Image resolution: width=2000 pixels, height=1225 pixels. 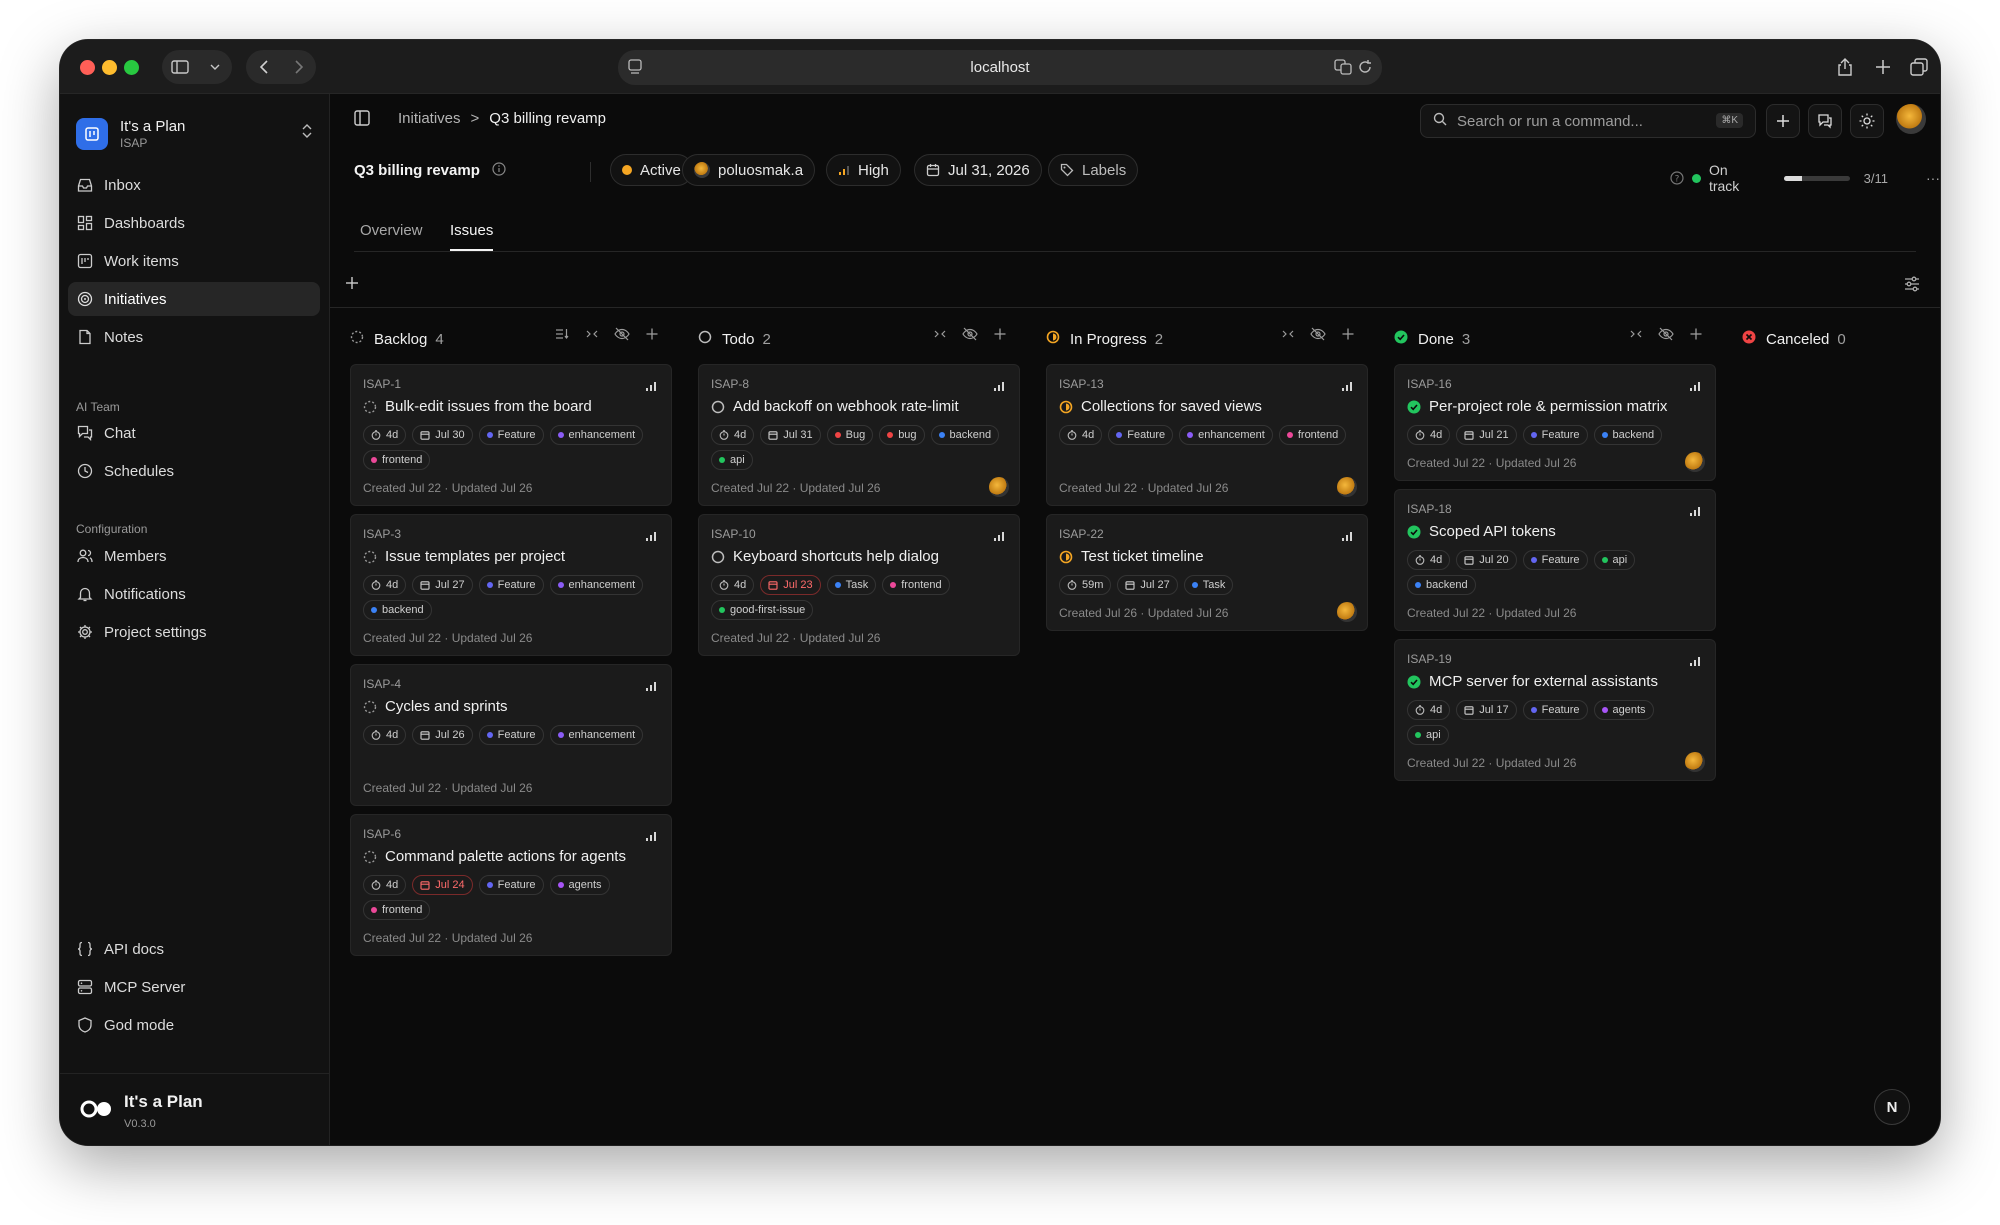 What do you see at coordinates (965, 435) in the screenshot?
I see `label-chip: backend` at bounding box center [965, 435].